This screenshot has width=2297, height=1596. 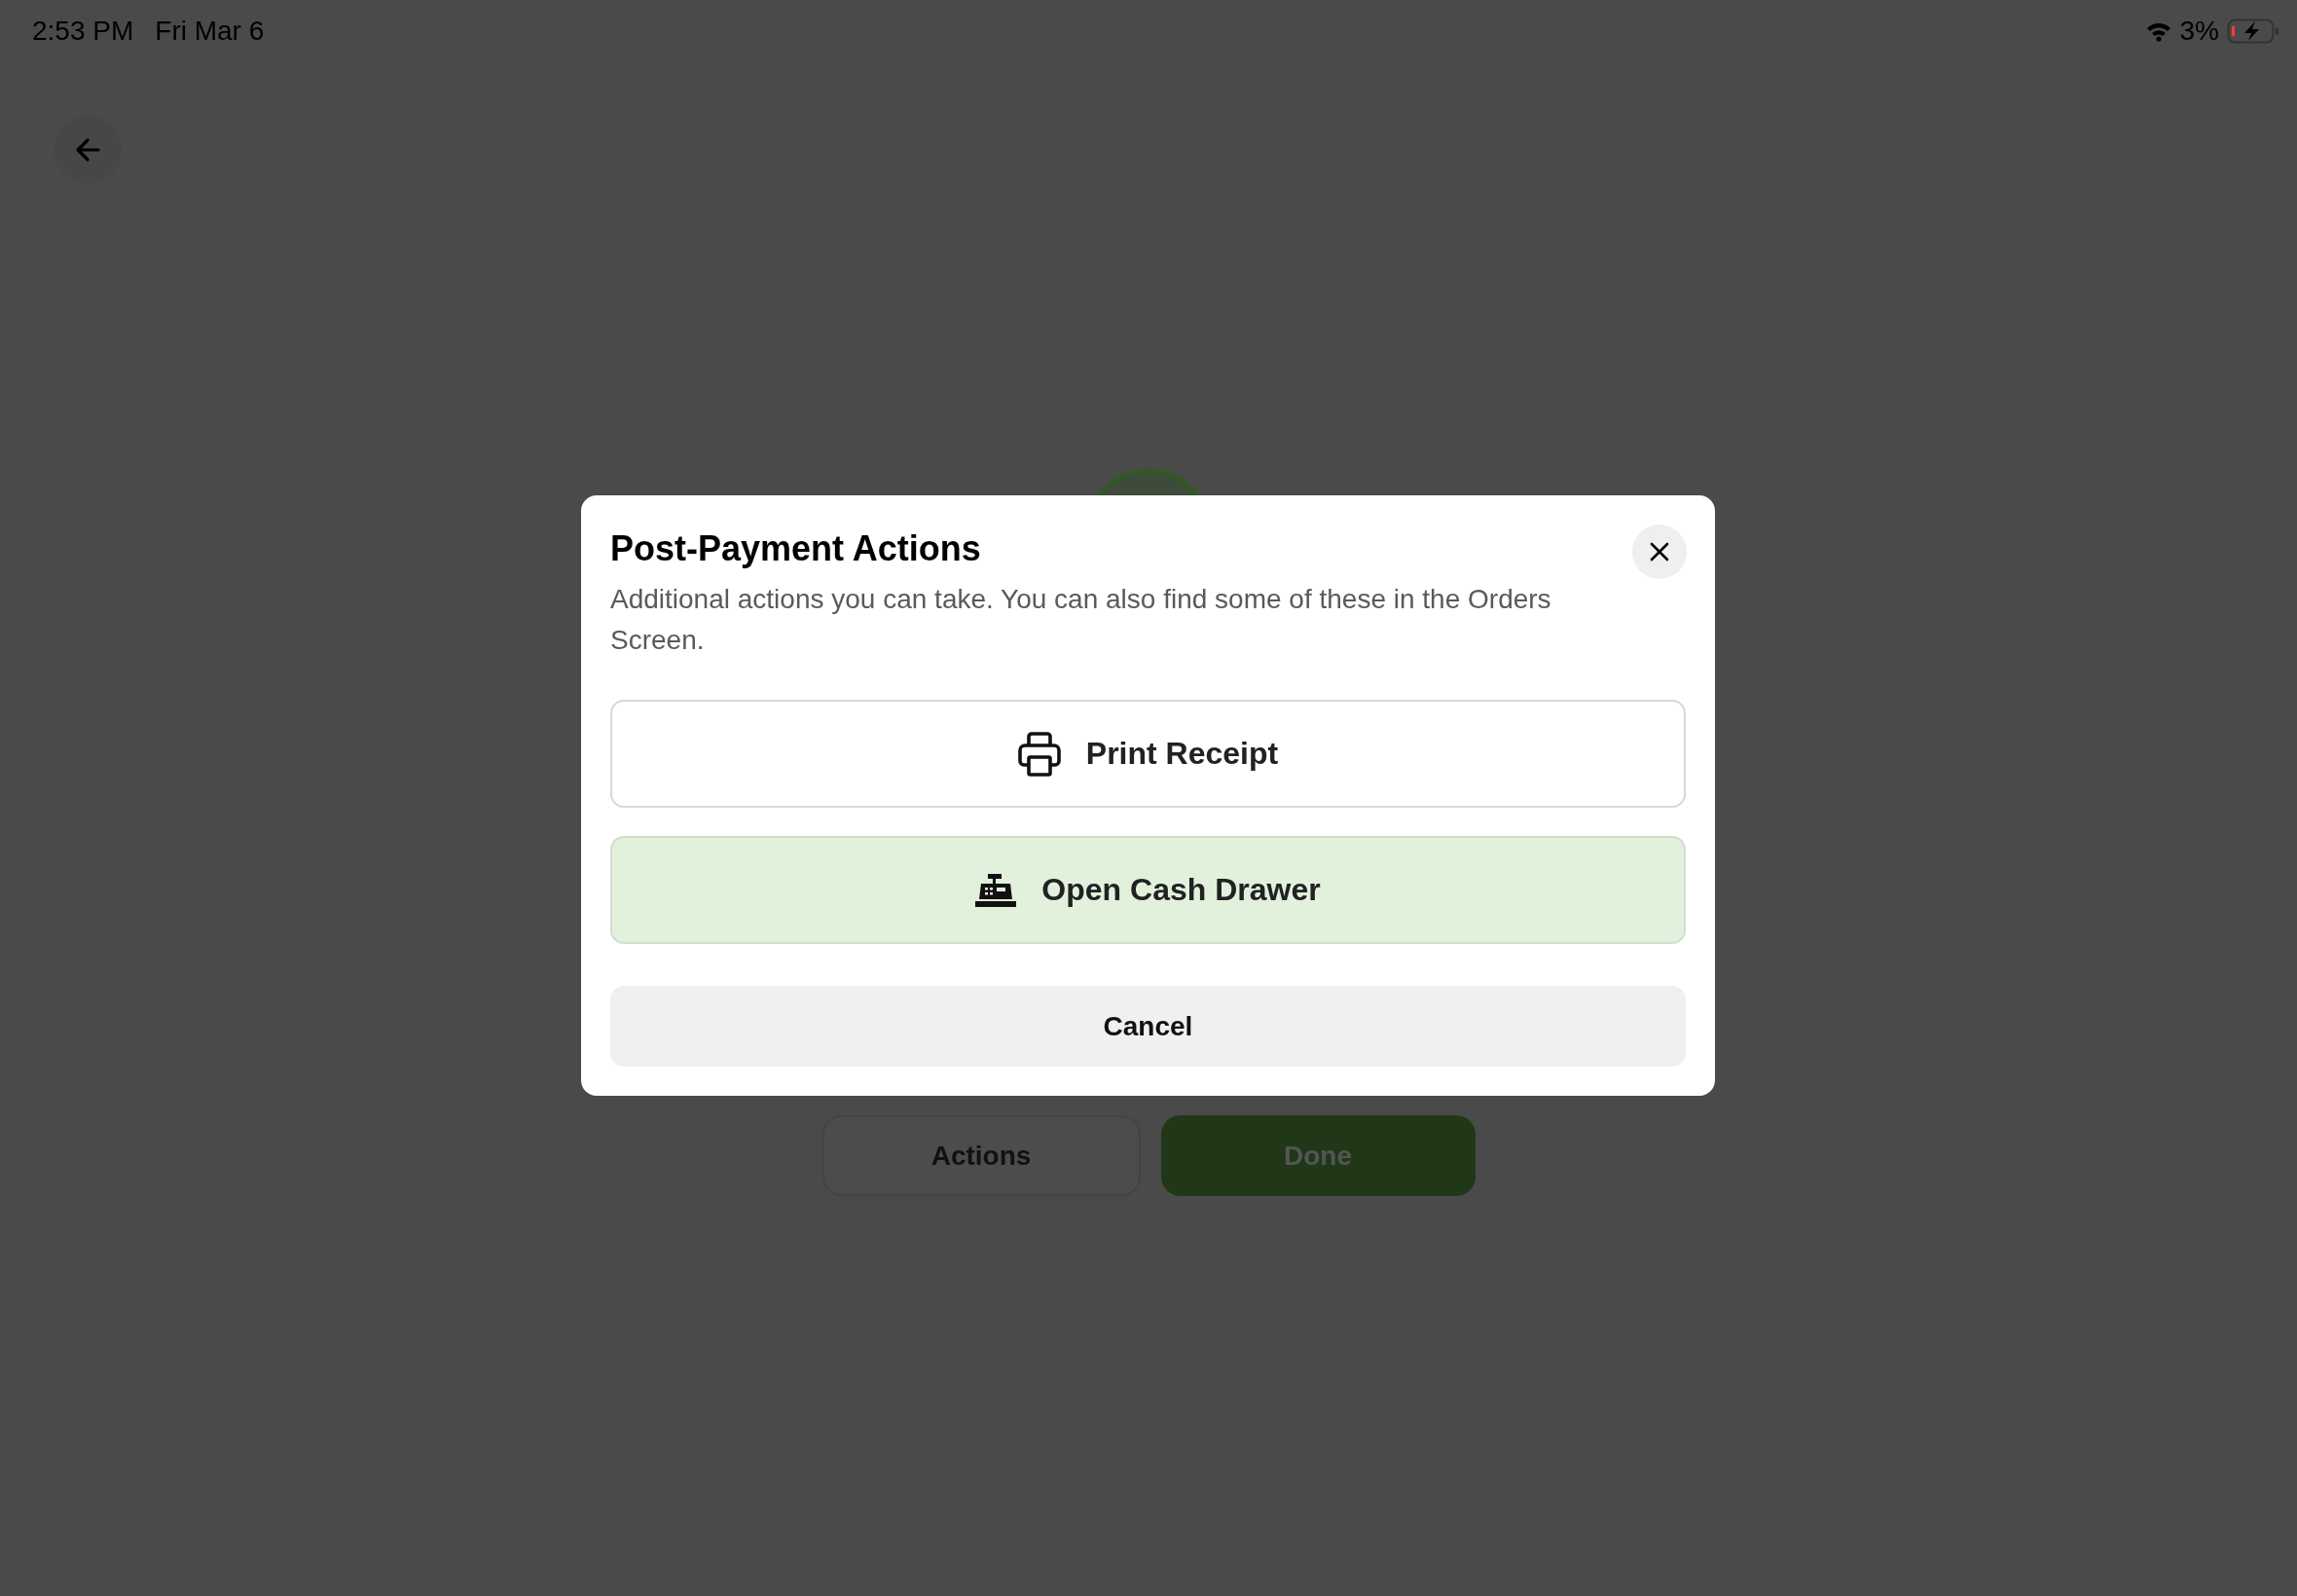 I want to click on dialog-title: Post-Payment Actions, so click(x=795, y=548).